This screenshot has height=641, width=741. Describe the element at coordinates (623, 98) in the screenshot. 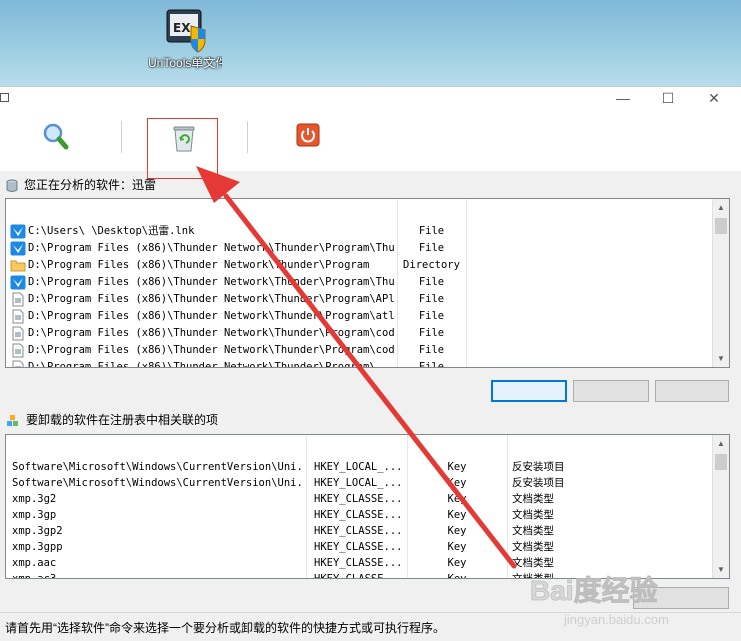

I see `minimize-button: —` at that location.